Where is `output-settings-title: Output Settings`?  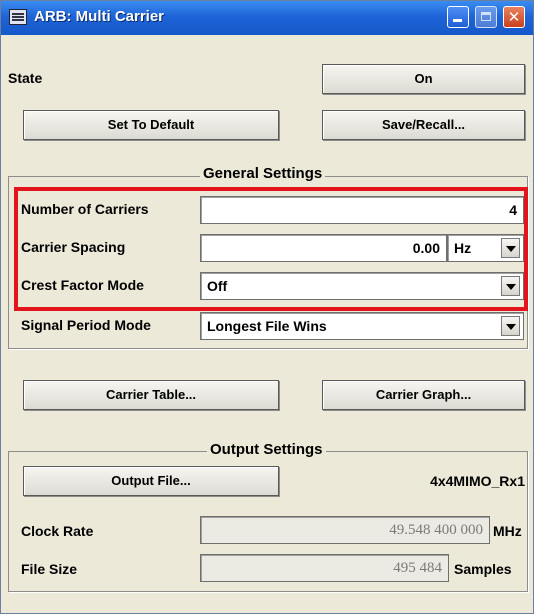 output-settings-title: Output Settings is located at coordinates (266, 449).